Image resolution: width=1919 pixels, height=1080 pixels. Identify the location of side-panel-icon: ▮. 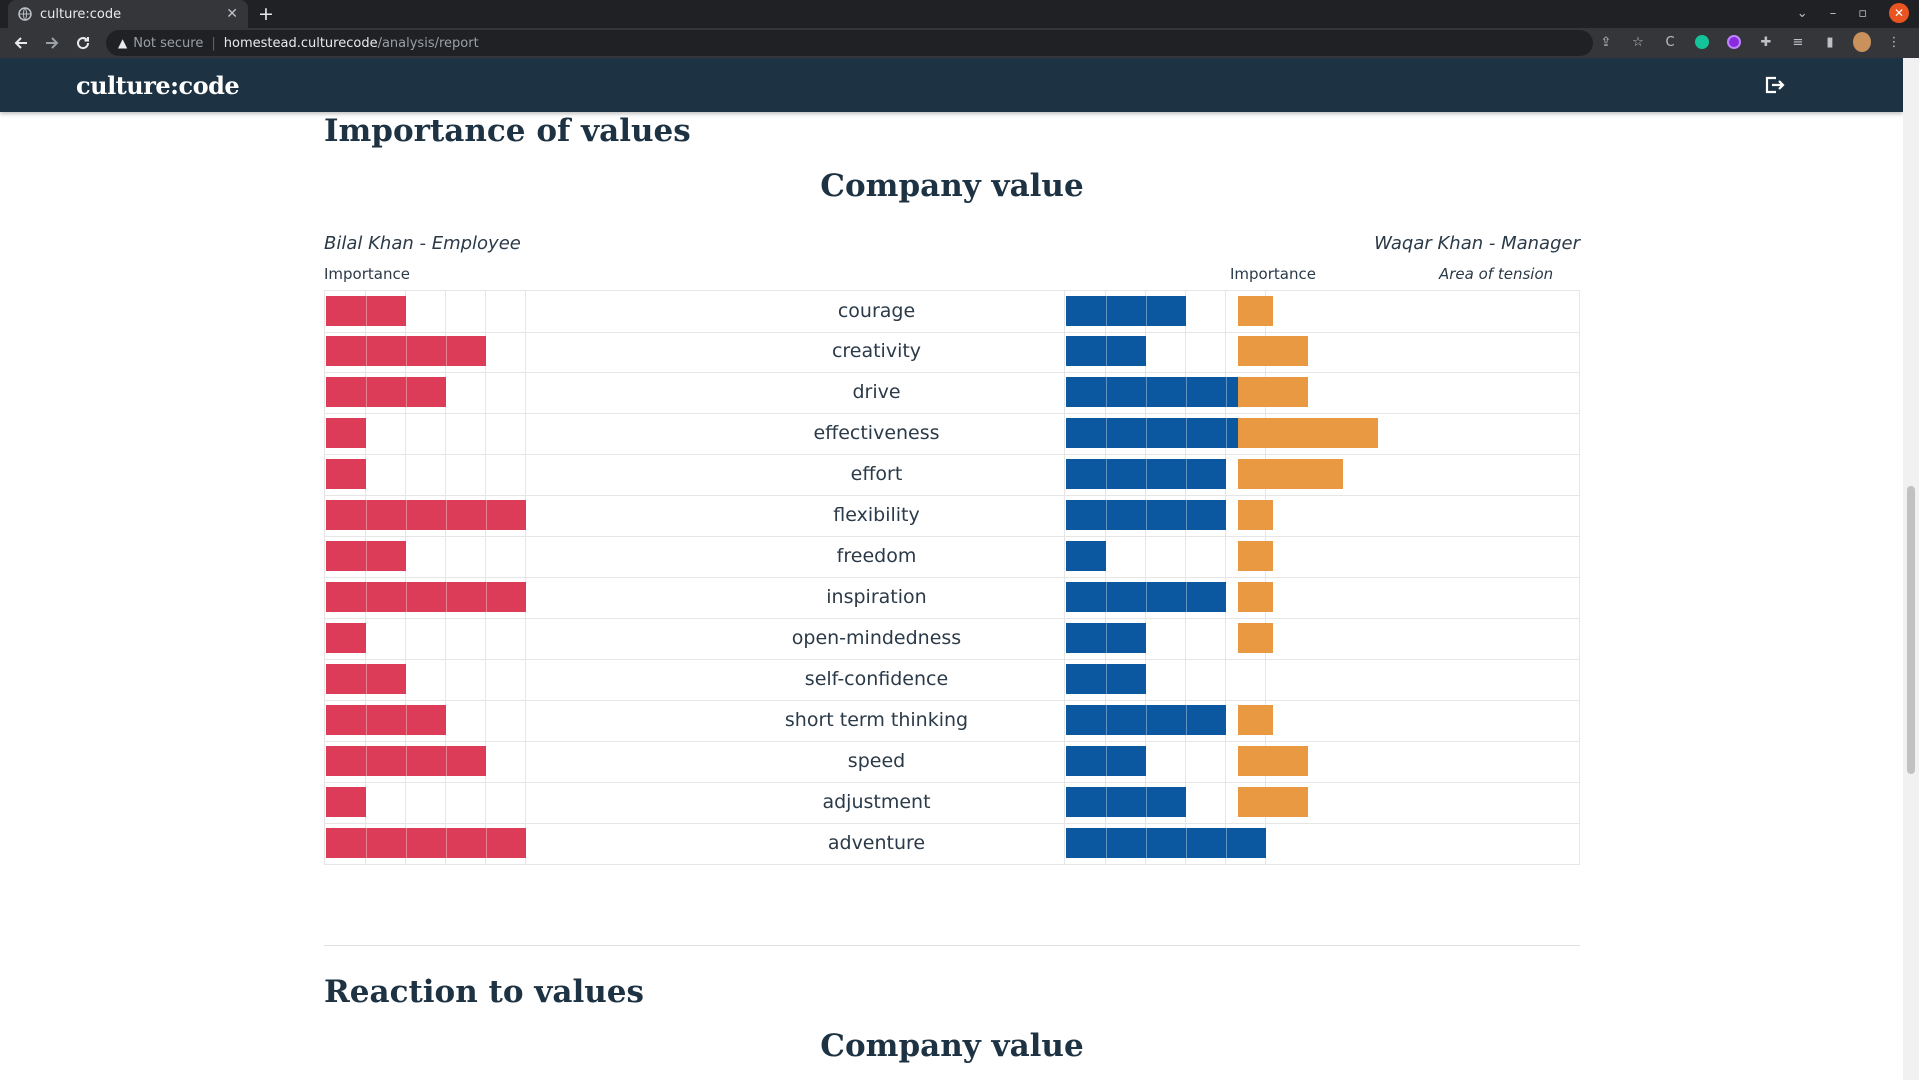
(1830, 42).